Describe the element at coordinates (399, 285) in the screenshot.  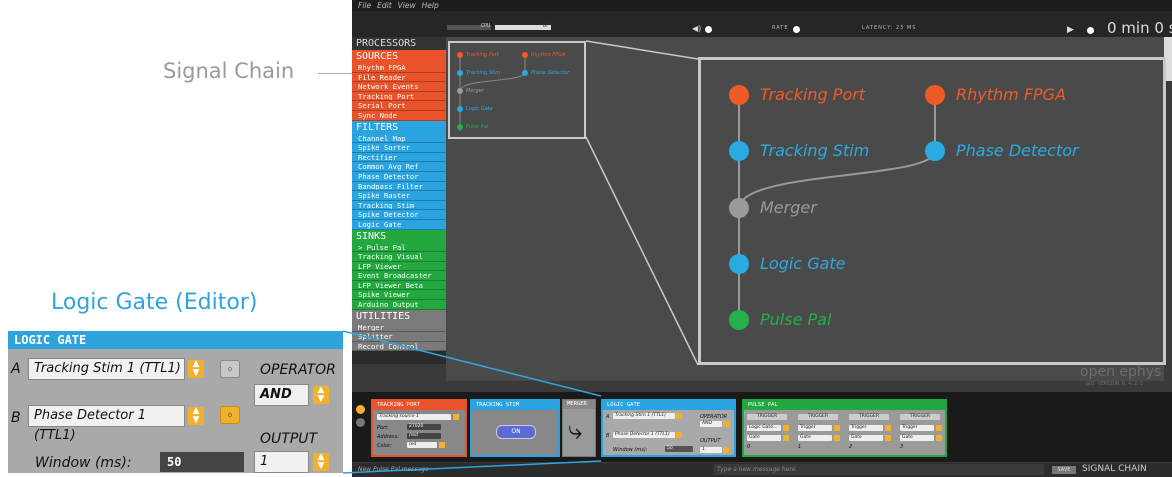
I see `processor-item: LFP Viewer Beta` at that location.